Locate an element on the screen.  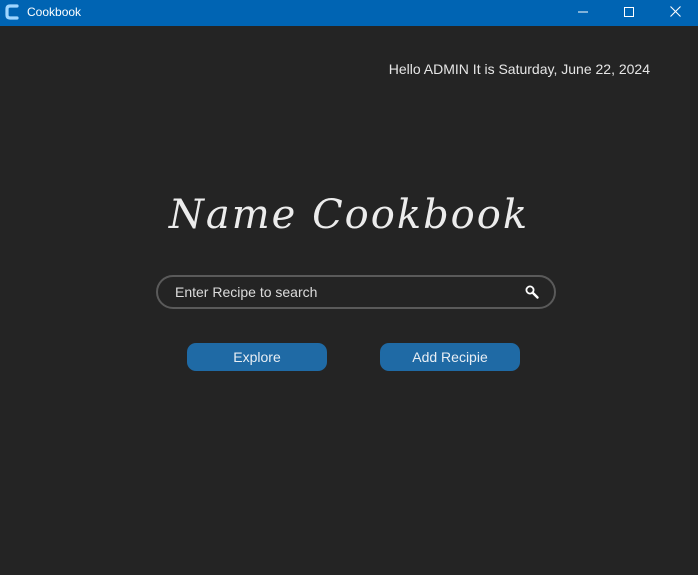
minimize-button is located at coordinates (583, 13).